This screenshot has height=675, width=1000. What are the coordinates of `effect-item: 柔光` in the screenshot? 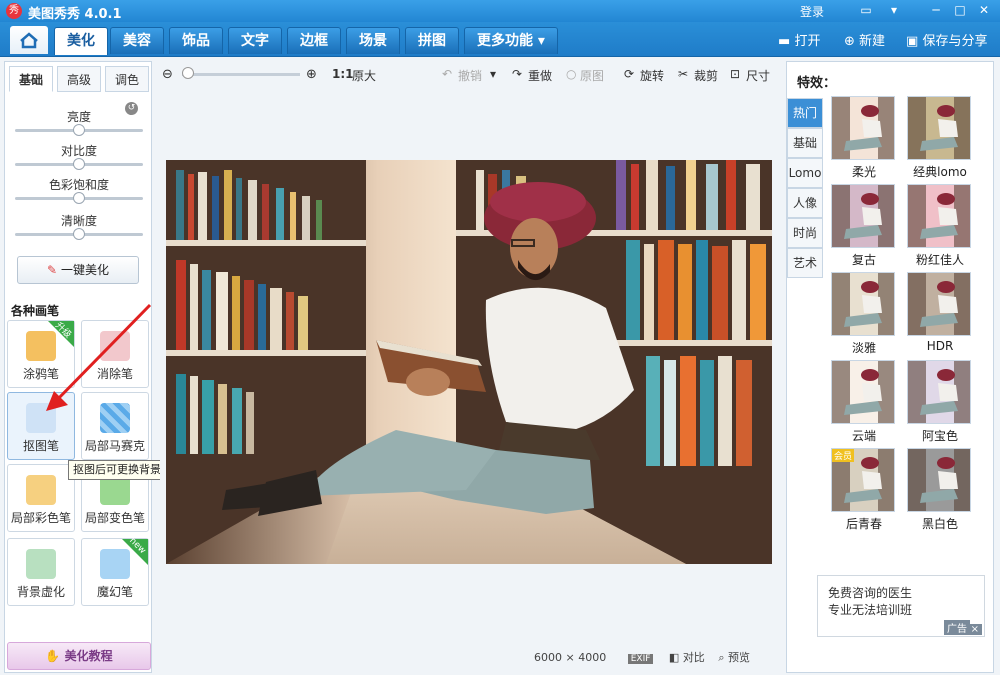 It's located at (864, 138).